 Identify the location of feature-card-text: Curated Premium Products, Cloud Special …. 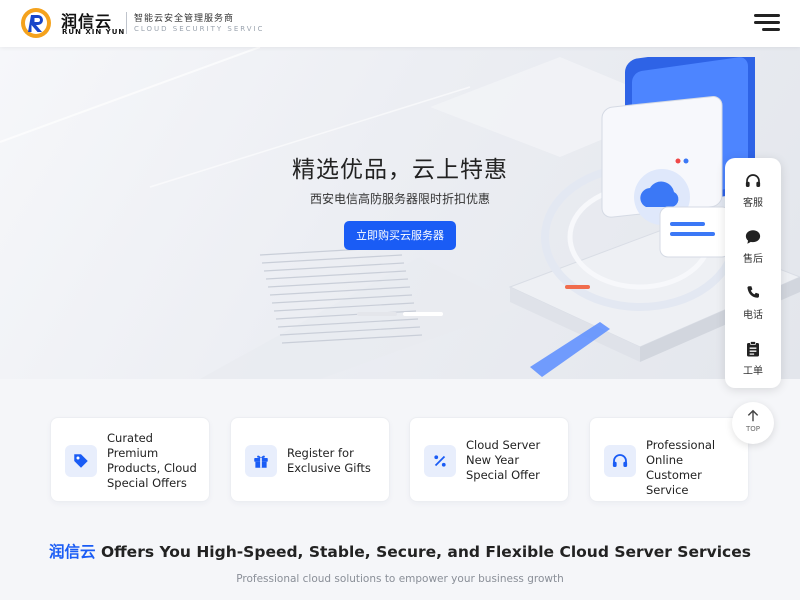
(152, 460).